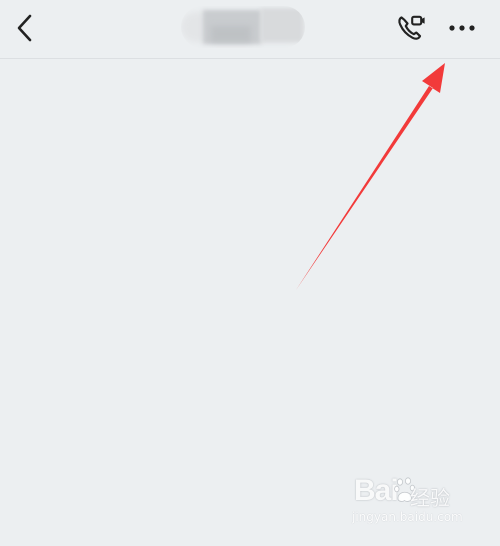 Image resolution: width=500 pixels, height=546 pixels. What do you see at coordinates (243, 27) in the screenshot?
I see `contact-name-blurred` at bounding box center [243, 27].